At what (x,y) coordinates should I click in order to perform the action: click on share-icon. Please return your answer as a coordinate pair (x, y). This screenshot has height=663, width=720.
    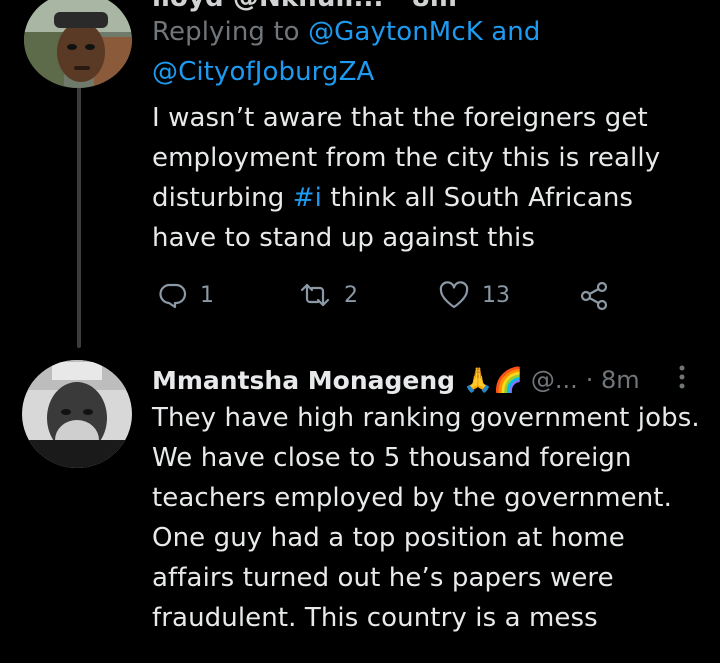
    Looking at the image, I should click on (594, 296).